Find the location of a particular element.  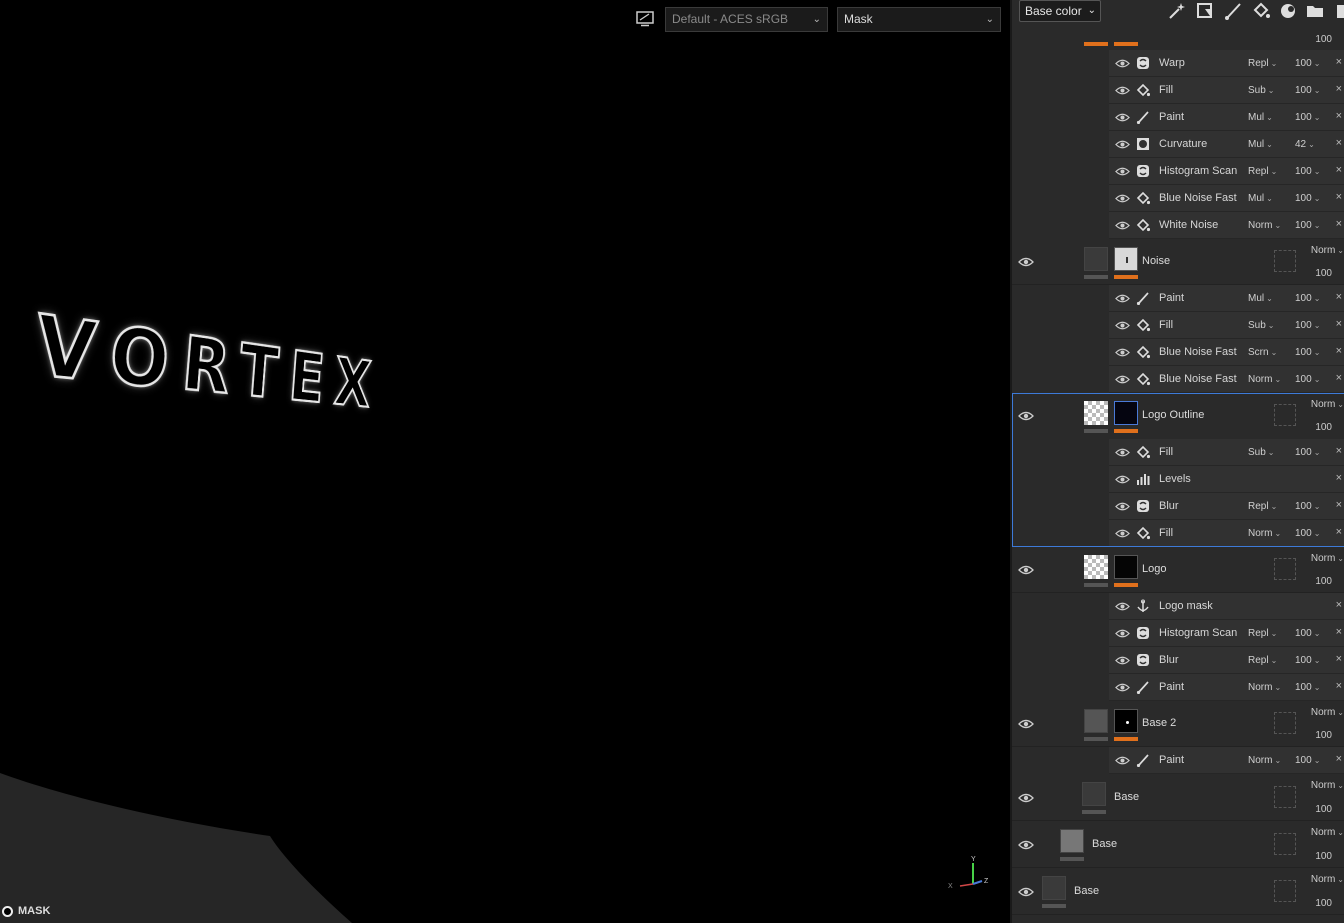

display-settings-icon is located at coordinates (645, 19).